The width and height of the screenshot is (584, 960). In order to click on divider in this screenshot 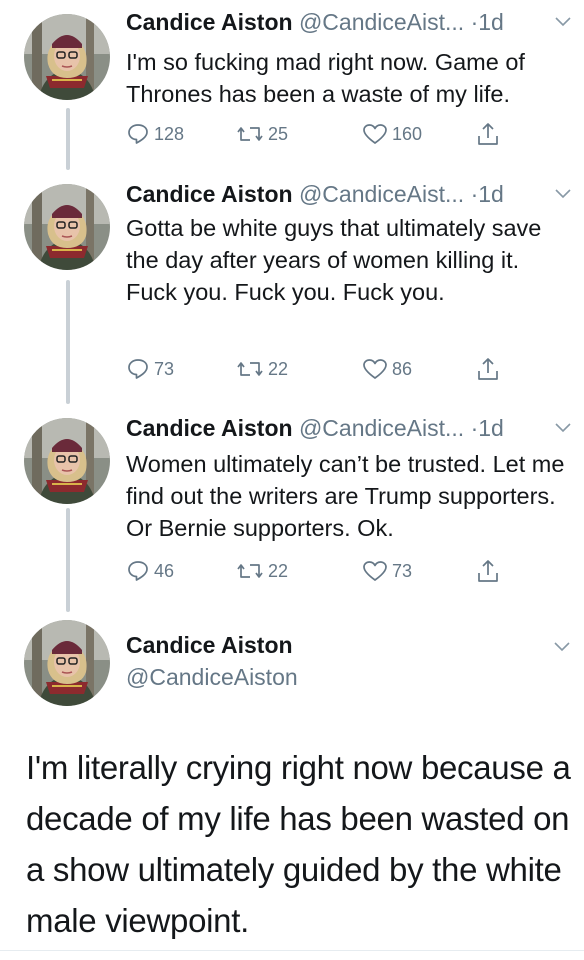, I will do `click(292, 950)`.